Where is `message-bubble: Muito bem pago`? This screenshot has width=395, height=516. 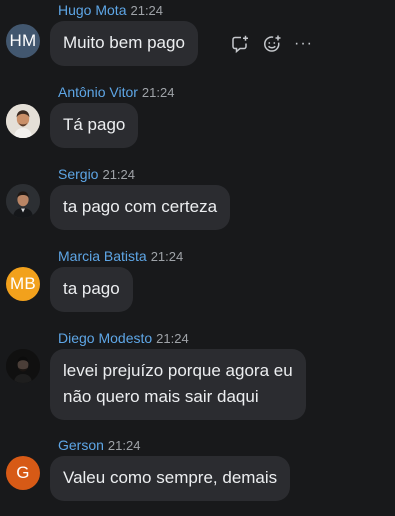
message-bubble: Muito bem pago is located at coordinates (124, 43).